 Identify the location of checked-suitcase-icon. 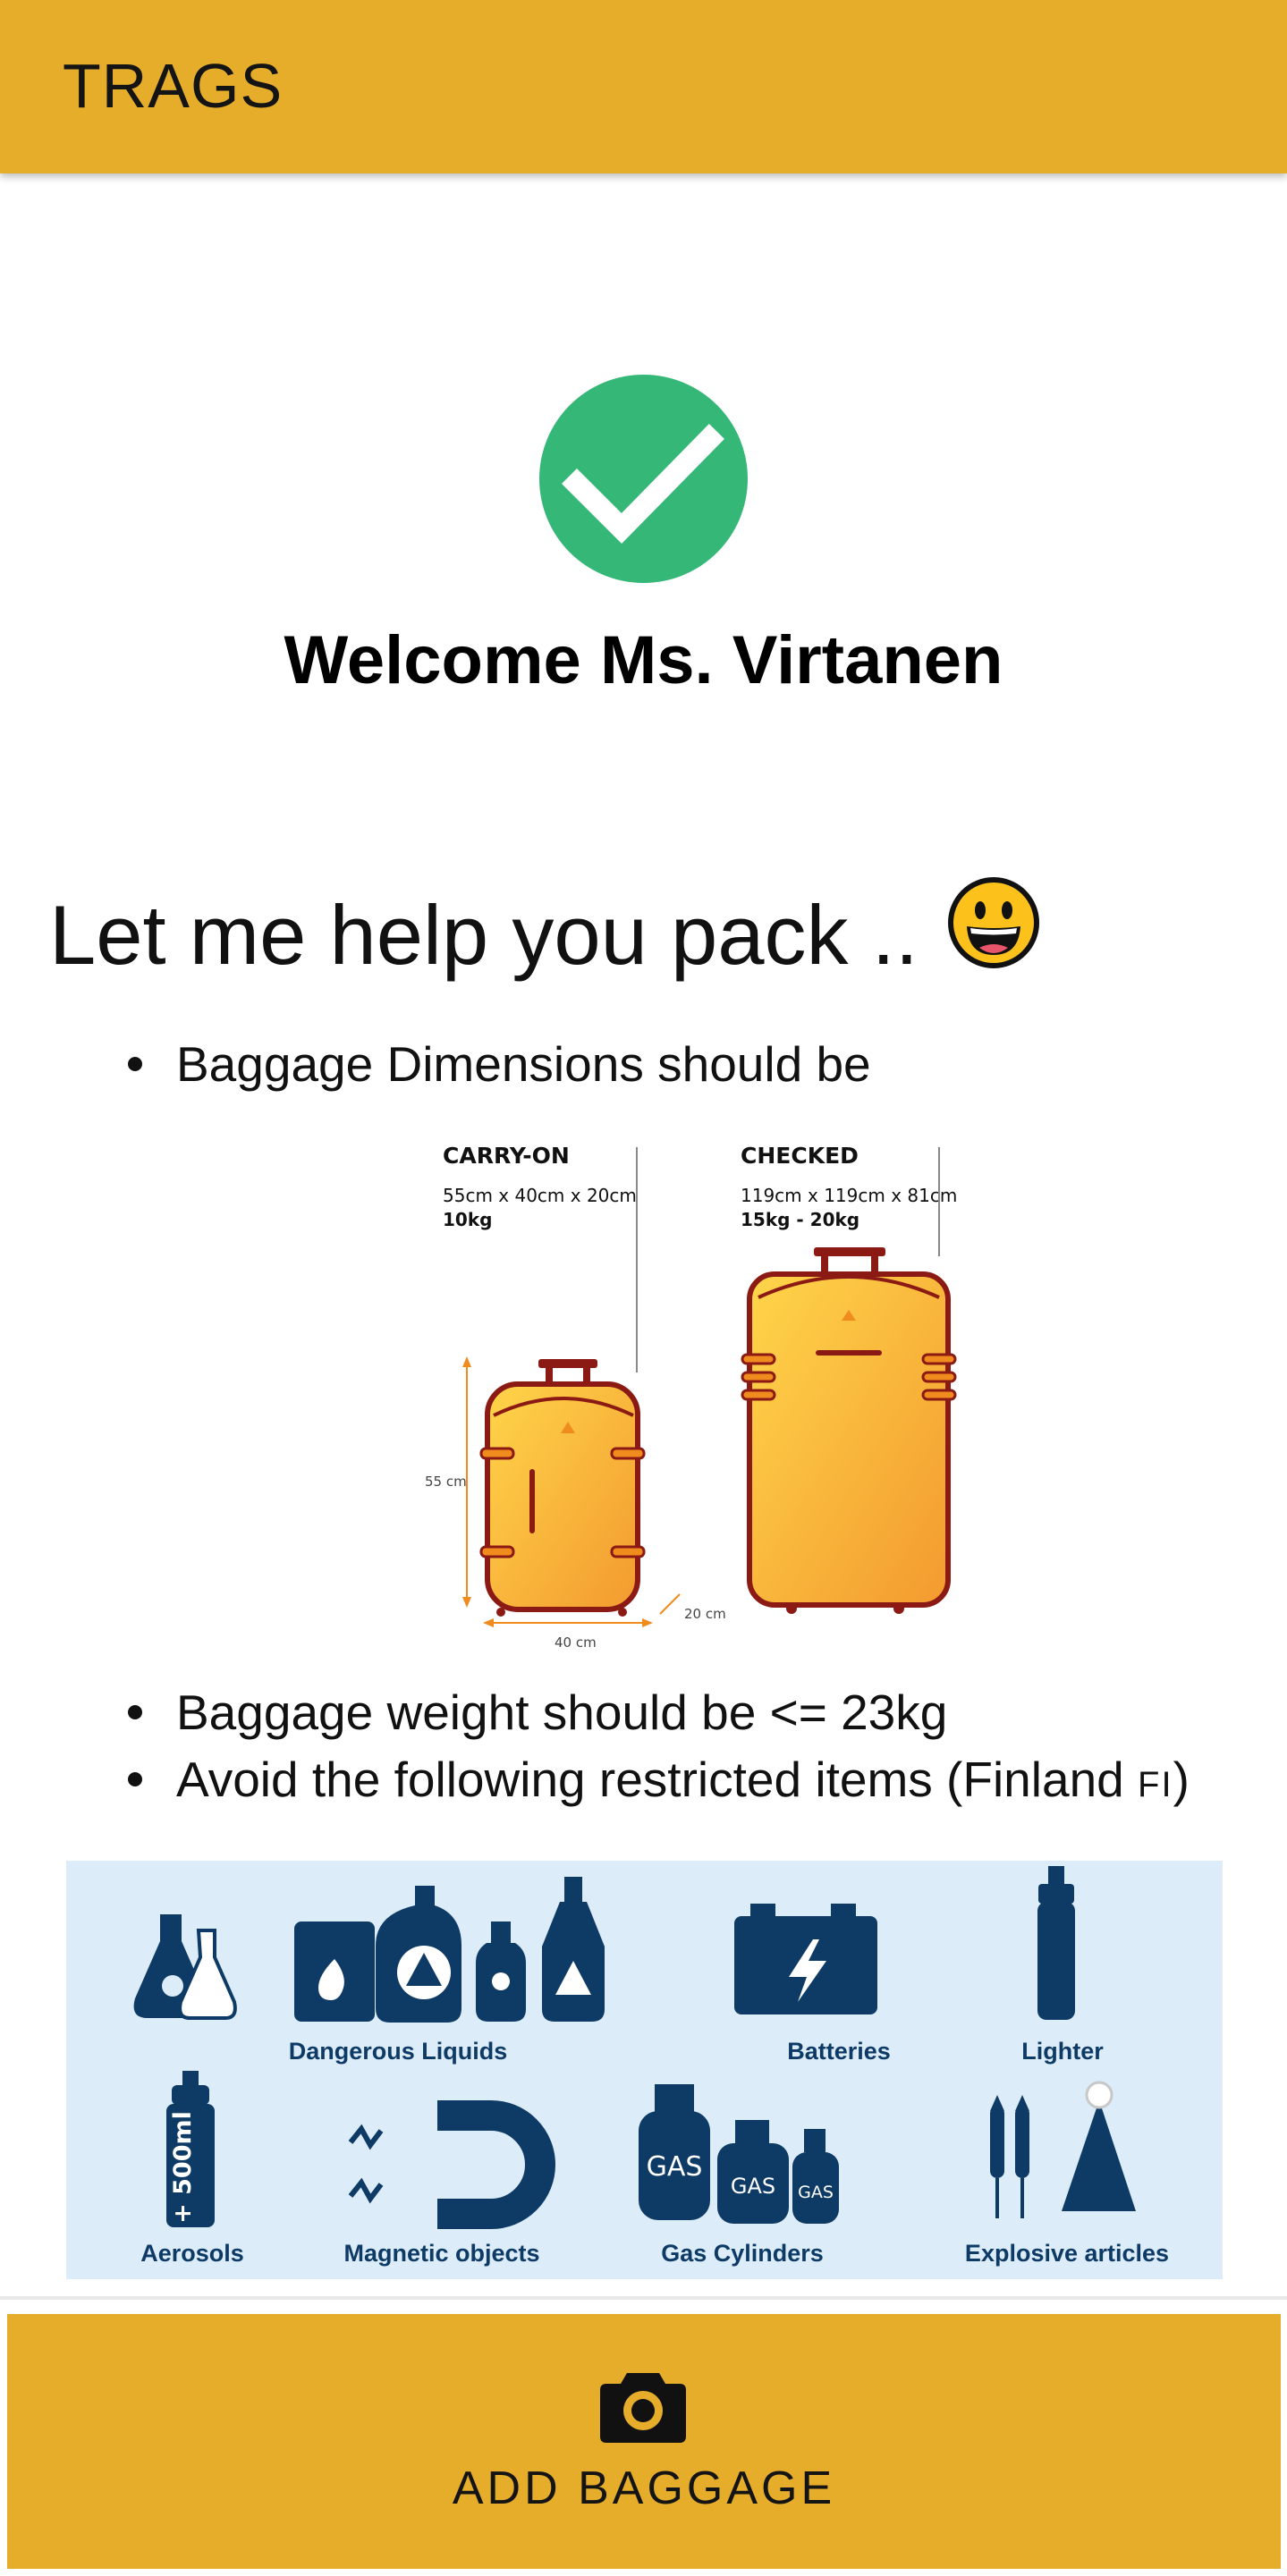
(849, 1430).